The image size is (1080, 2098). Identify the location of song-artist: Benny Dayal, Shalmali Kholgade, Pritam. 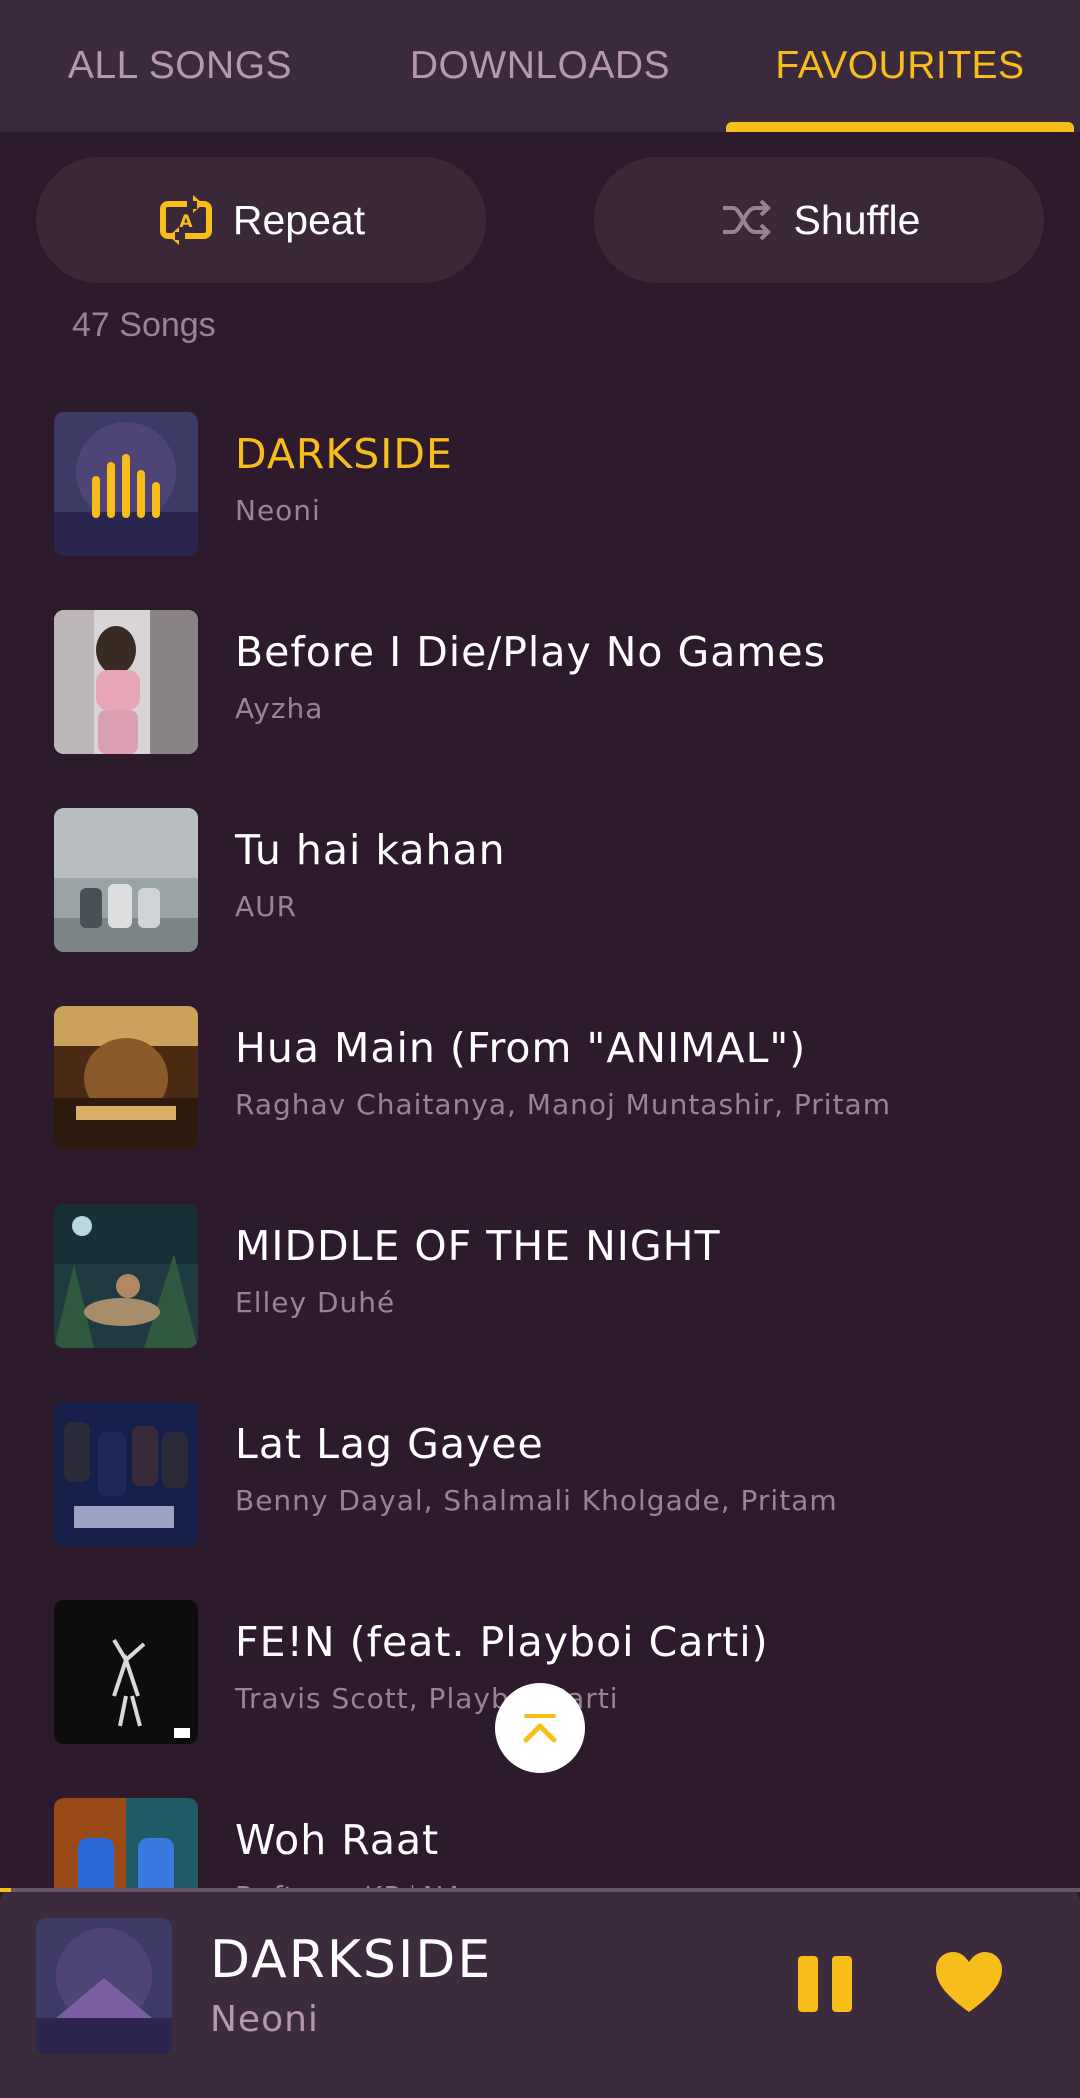
(536, 1500).